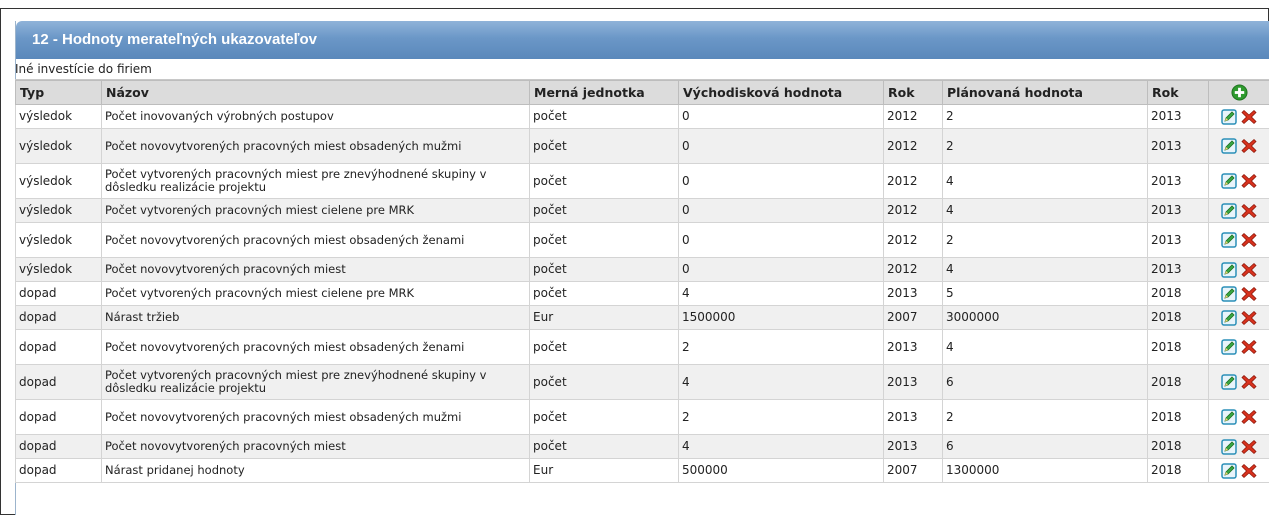 Image resolution: width=1269 pixels, height=515 pixels. What do you see at coordinates (781, 92) in the screenshot?
I see `col-header-vychodiskova: Východisková hodnota` at bounding box center [781, 92].